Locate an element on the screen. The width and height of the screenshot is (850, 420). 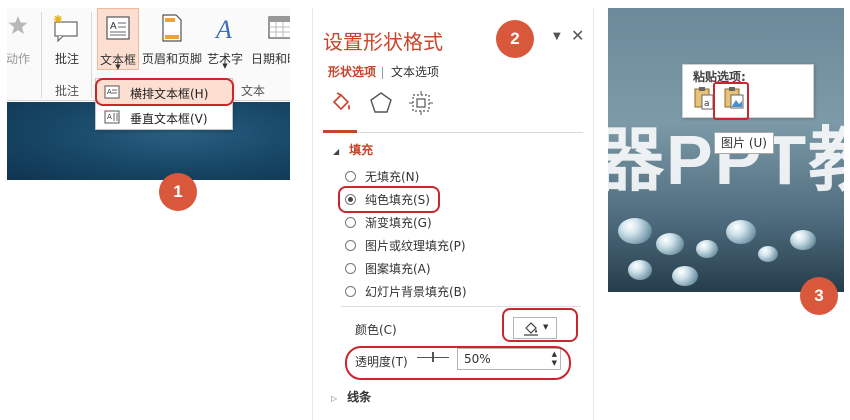
header-footer-label: 页眉和页脚 is located at coordinates (171, 59).